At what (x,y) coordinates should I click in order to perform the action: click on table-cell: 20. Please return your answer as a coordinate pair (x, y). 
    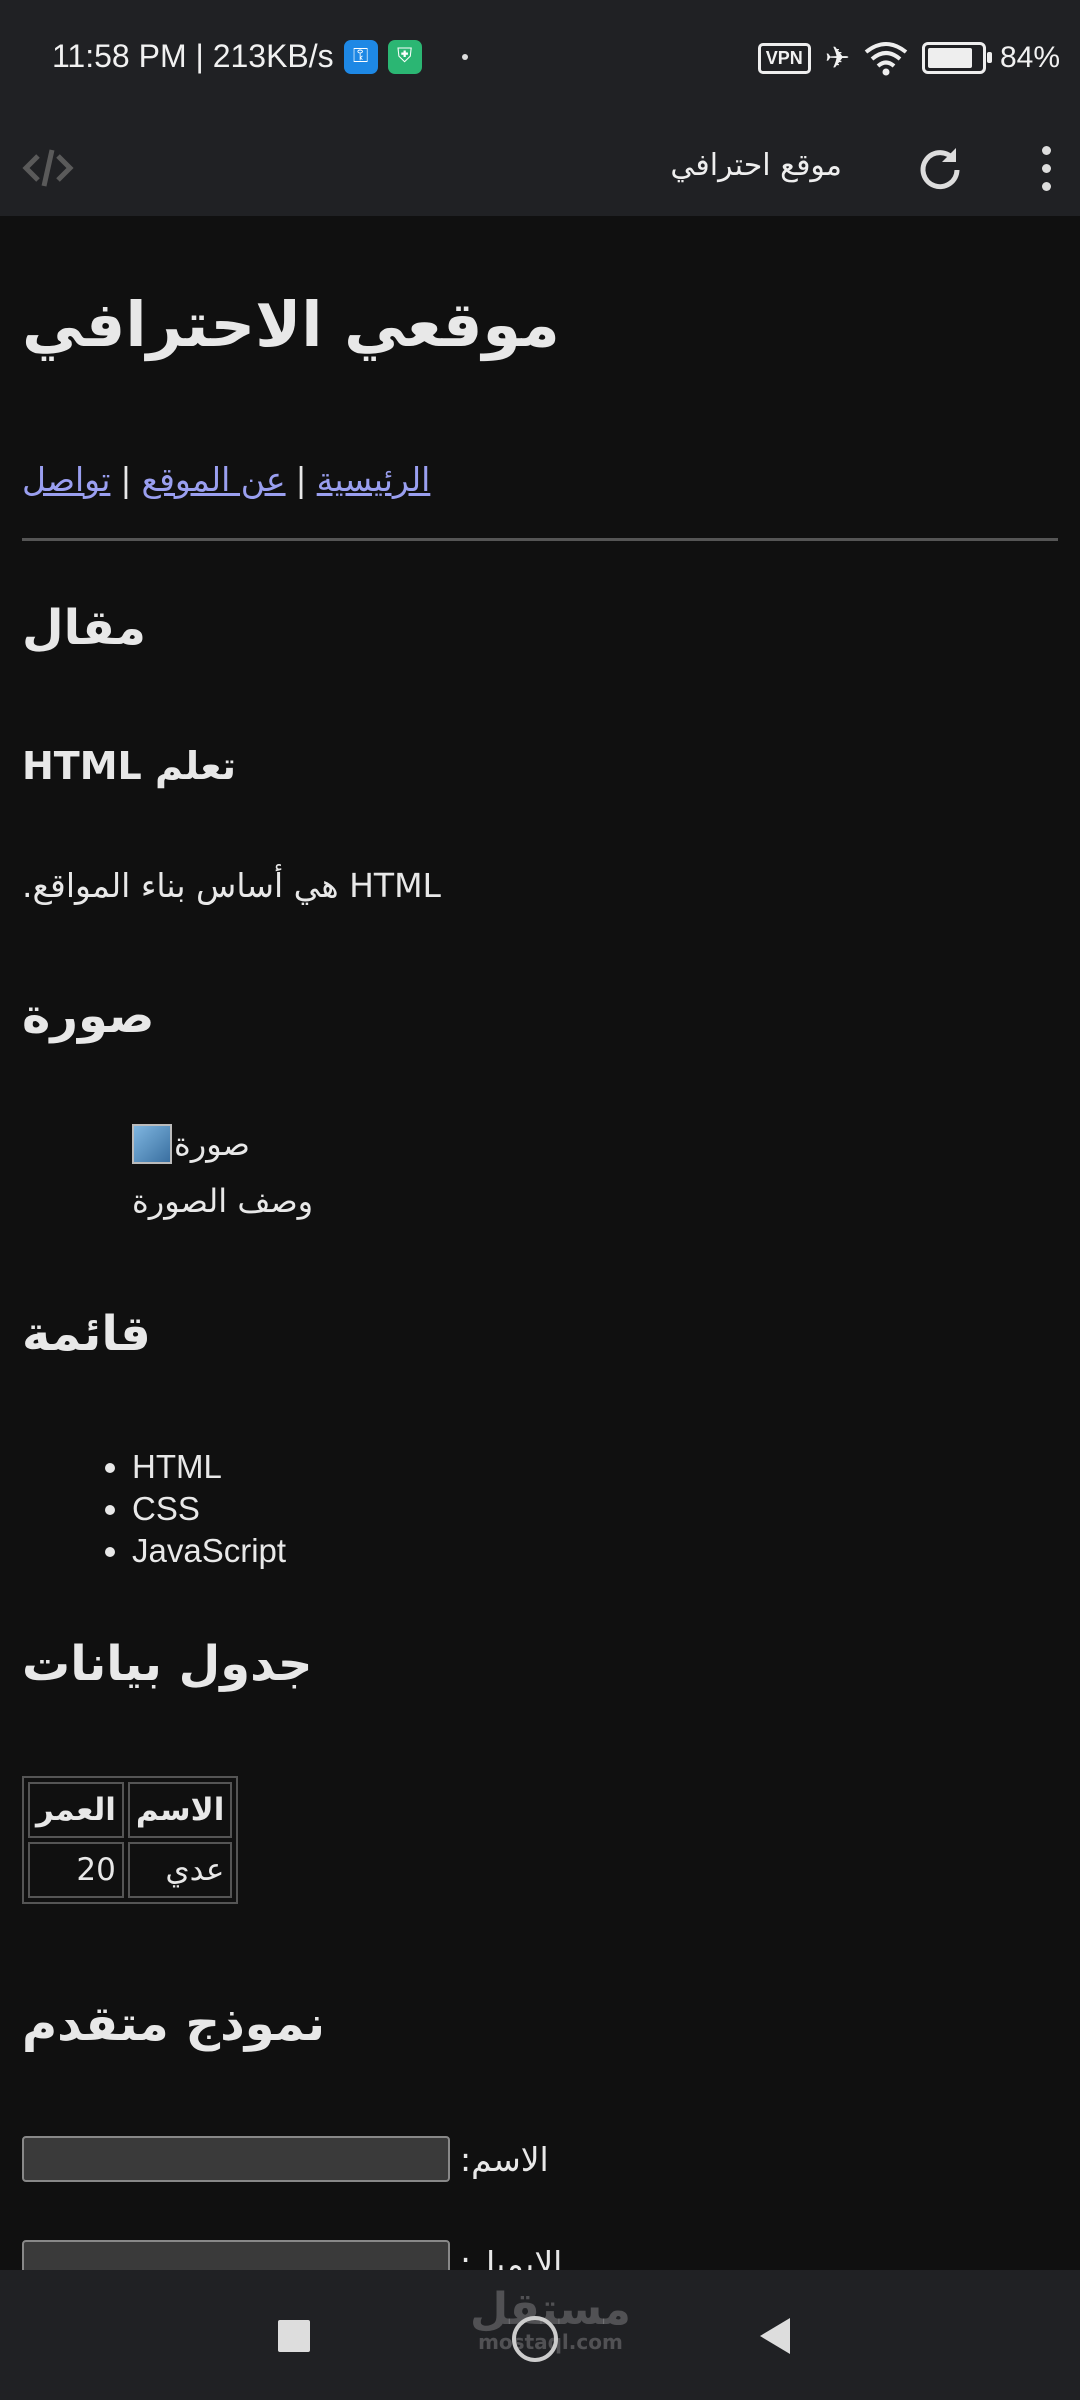
    Looking at the image, I should click on (76, 1870).